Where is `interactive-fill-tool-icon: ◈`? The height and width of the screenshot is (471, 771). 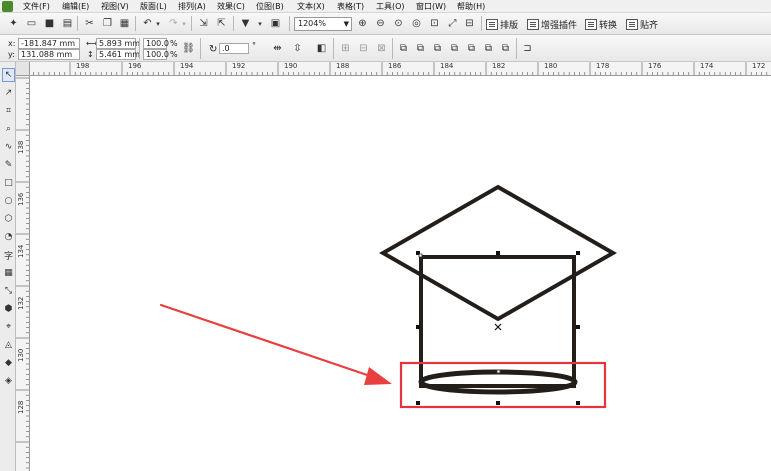
interactive-fill-tool-icon: ◈ is located at coordinates (8, 381).